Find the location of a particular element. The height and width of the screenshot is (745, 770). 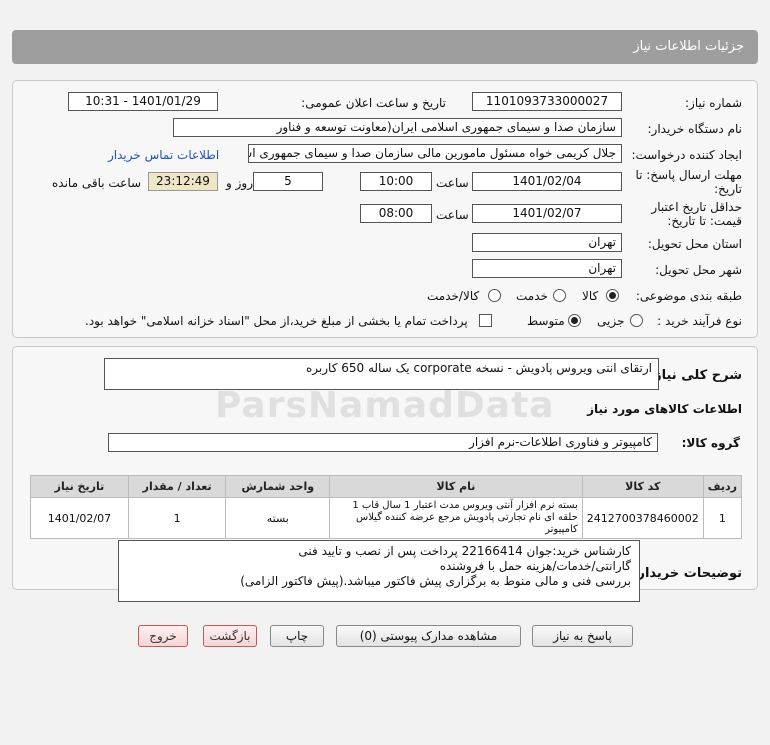

page-header: جزئیات اطلاعات نیاز is located at coordinates (385, 47).